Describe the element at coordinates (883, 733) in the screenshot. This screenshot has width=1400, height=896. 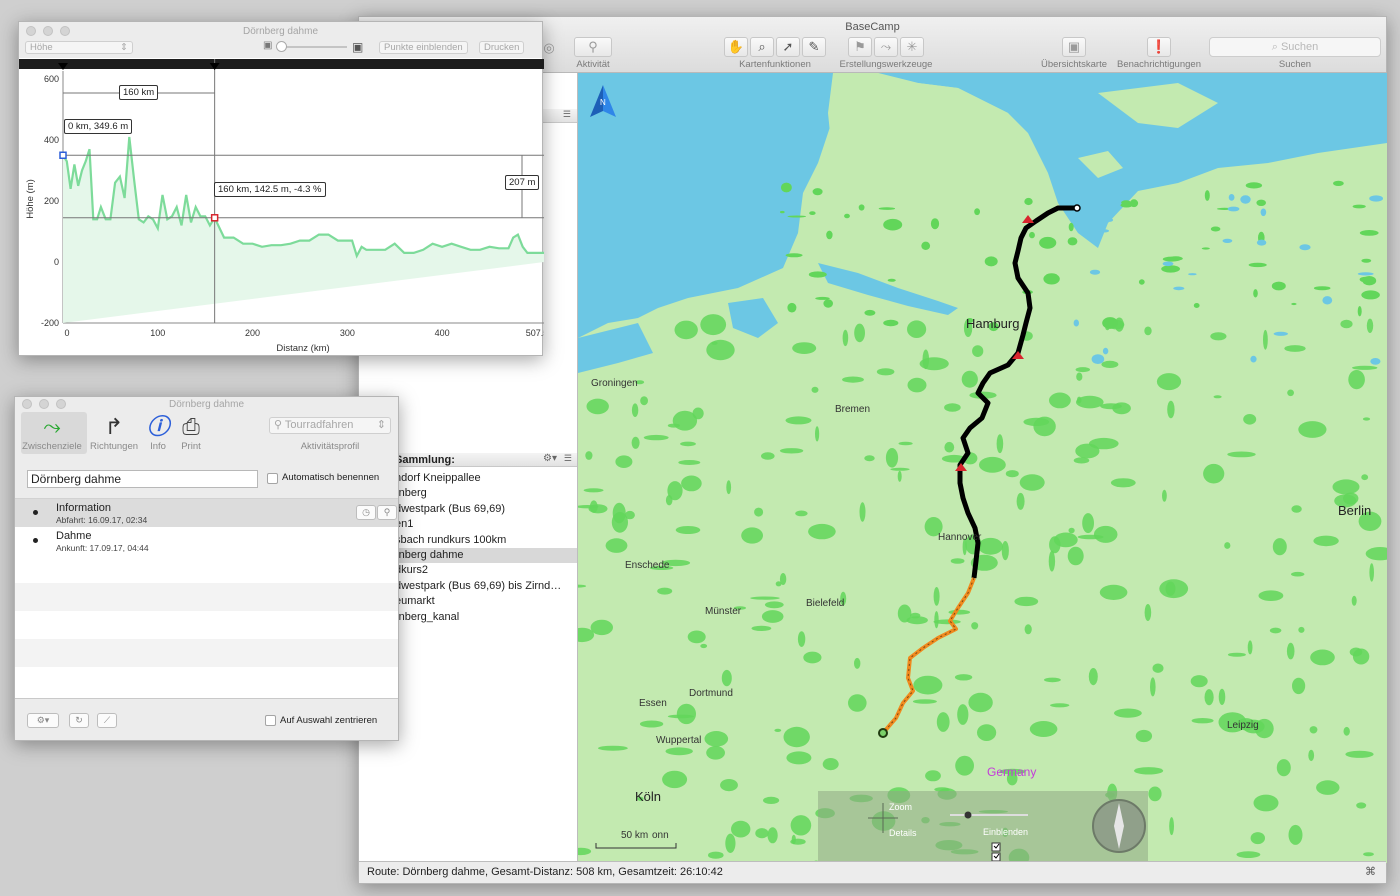
I see `route-start-point` at that location.